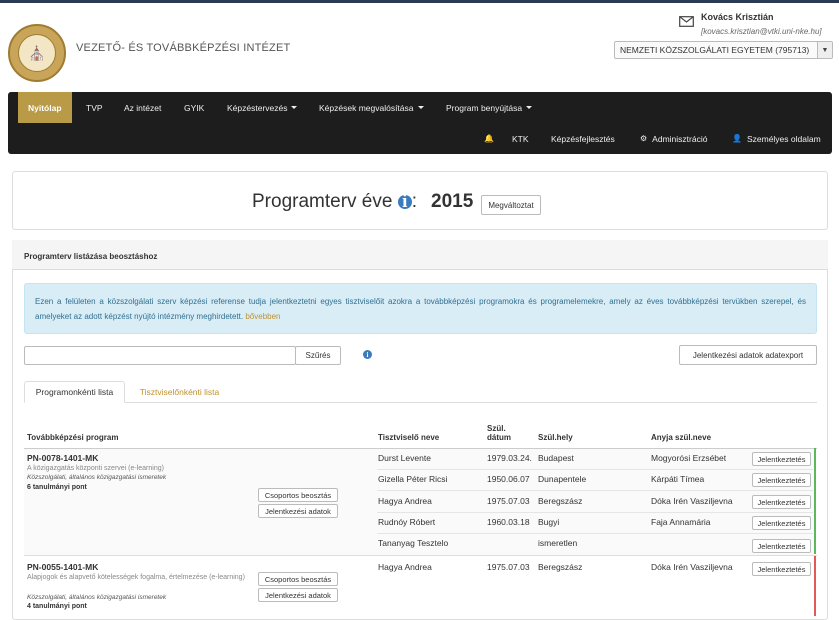  Describe the element at coordinates (322, 201) in the screenshot. I see `program-year-label-text: Programterv éve` at that location.